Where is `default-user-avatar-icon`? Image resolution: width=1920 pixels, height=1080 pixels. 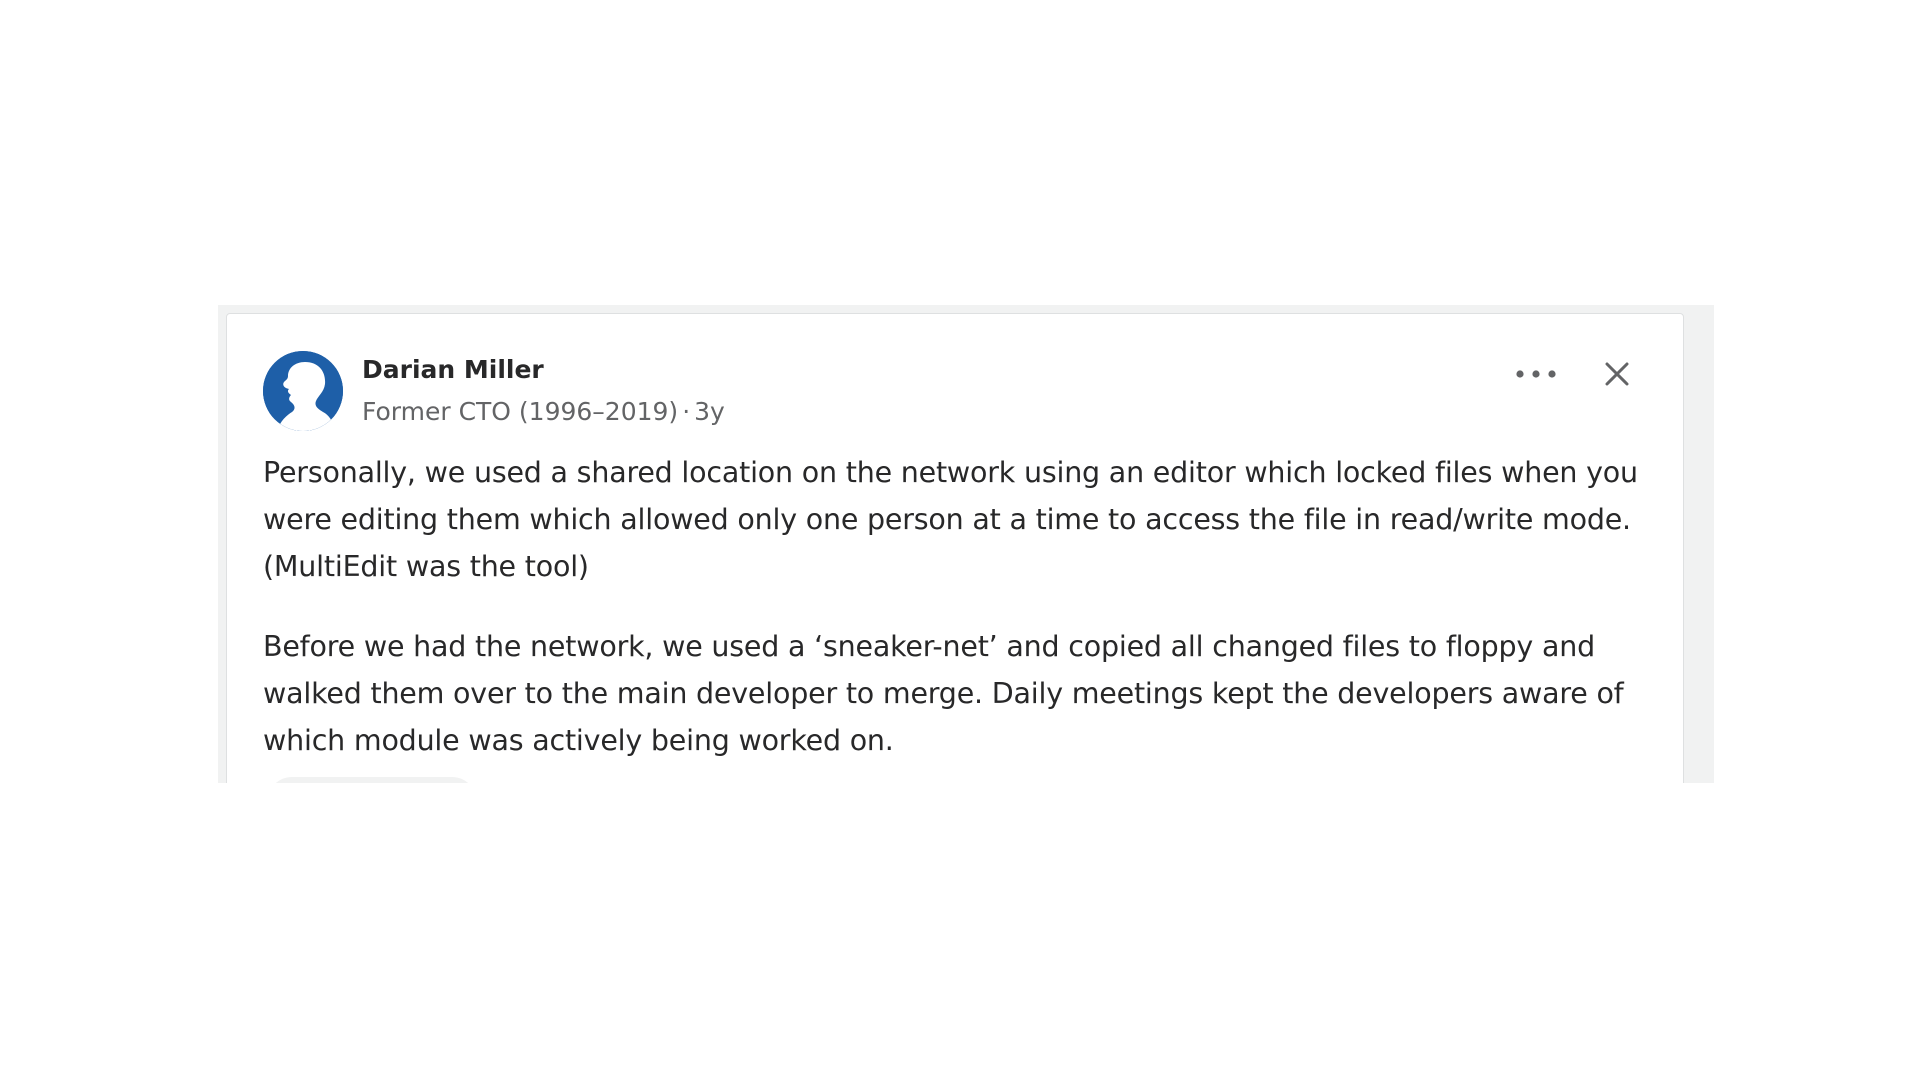 default-user-avatar-icon is located at coordinates (303, 391).